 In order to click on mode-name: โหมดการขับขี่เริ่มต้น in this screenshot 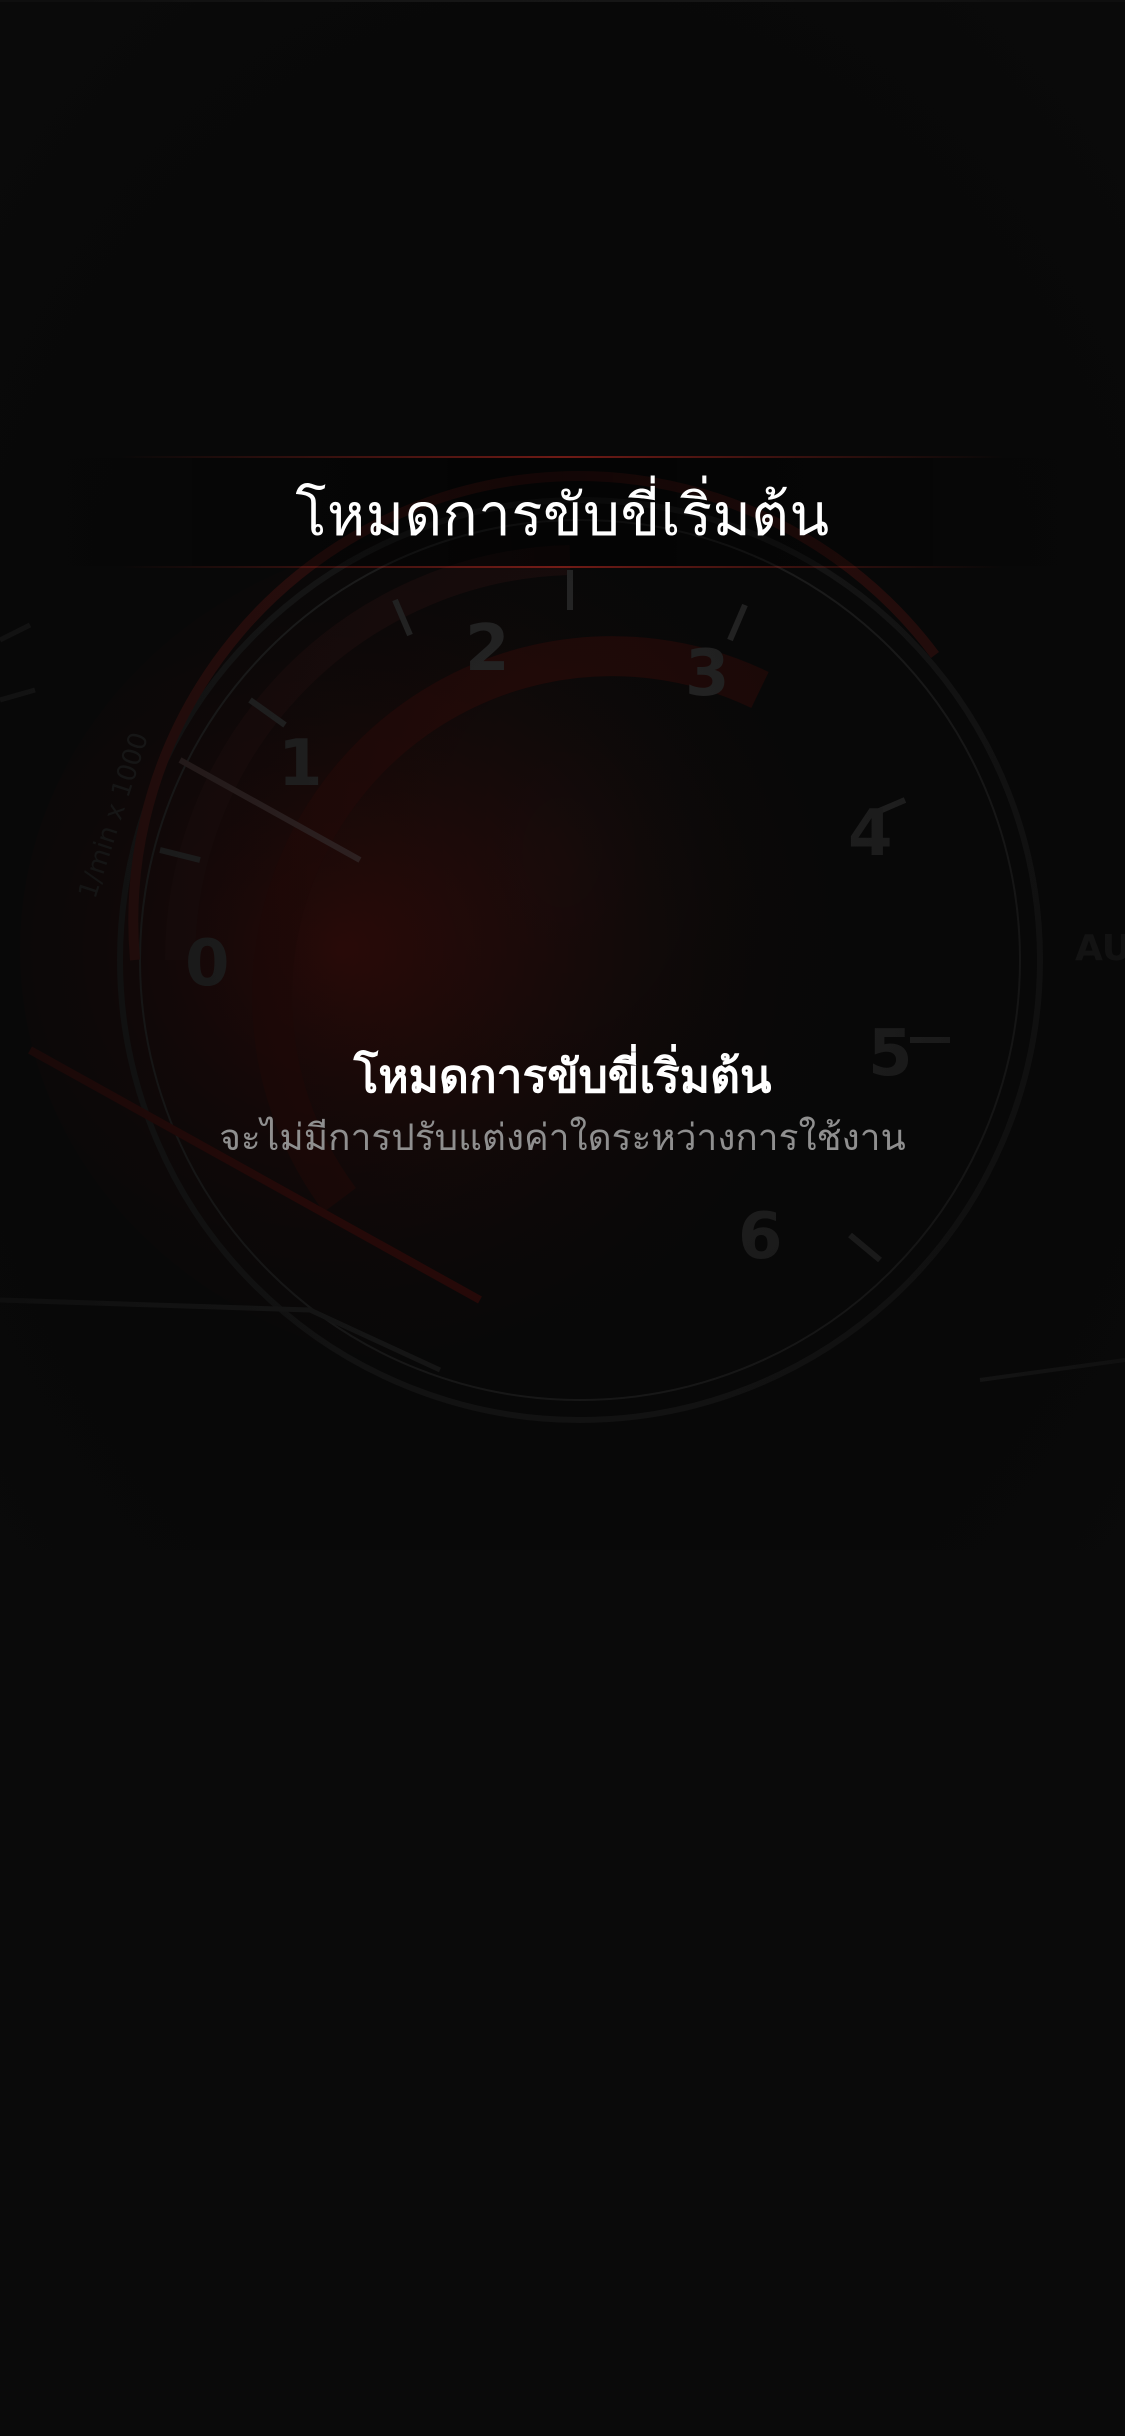, I will do `click(562, 1076)`.